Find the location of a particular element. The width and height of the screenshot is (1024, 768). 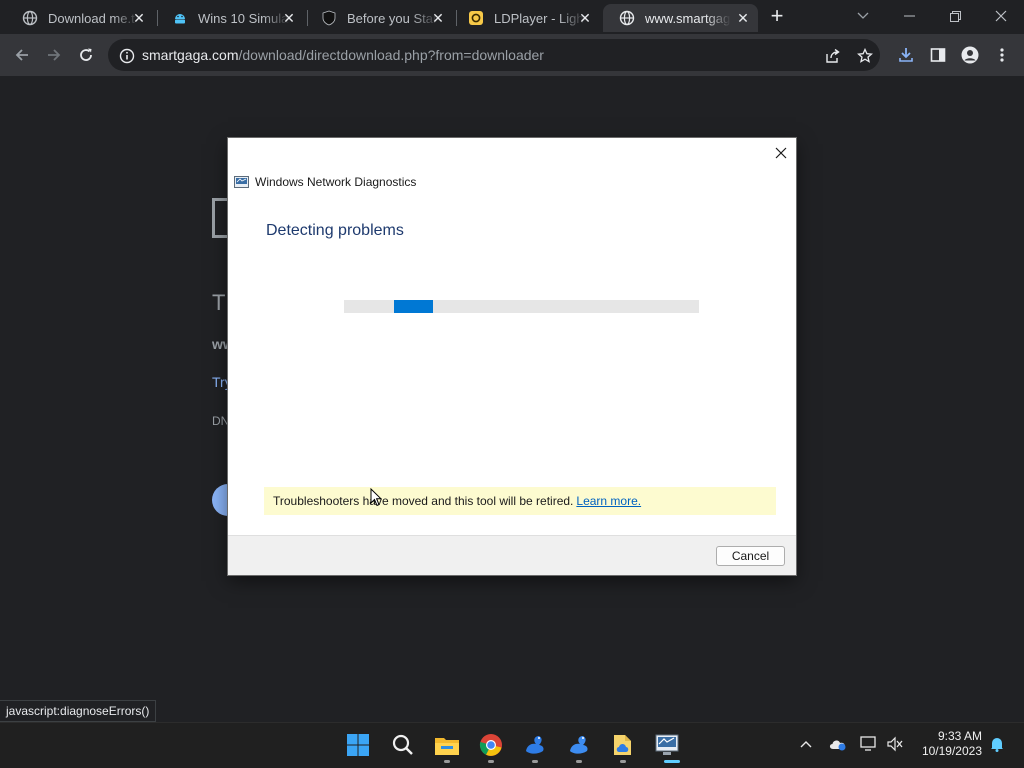

dialog-title-text: Windows Network Diagnostics is located at coordinates (336, 182).